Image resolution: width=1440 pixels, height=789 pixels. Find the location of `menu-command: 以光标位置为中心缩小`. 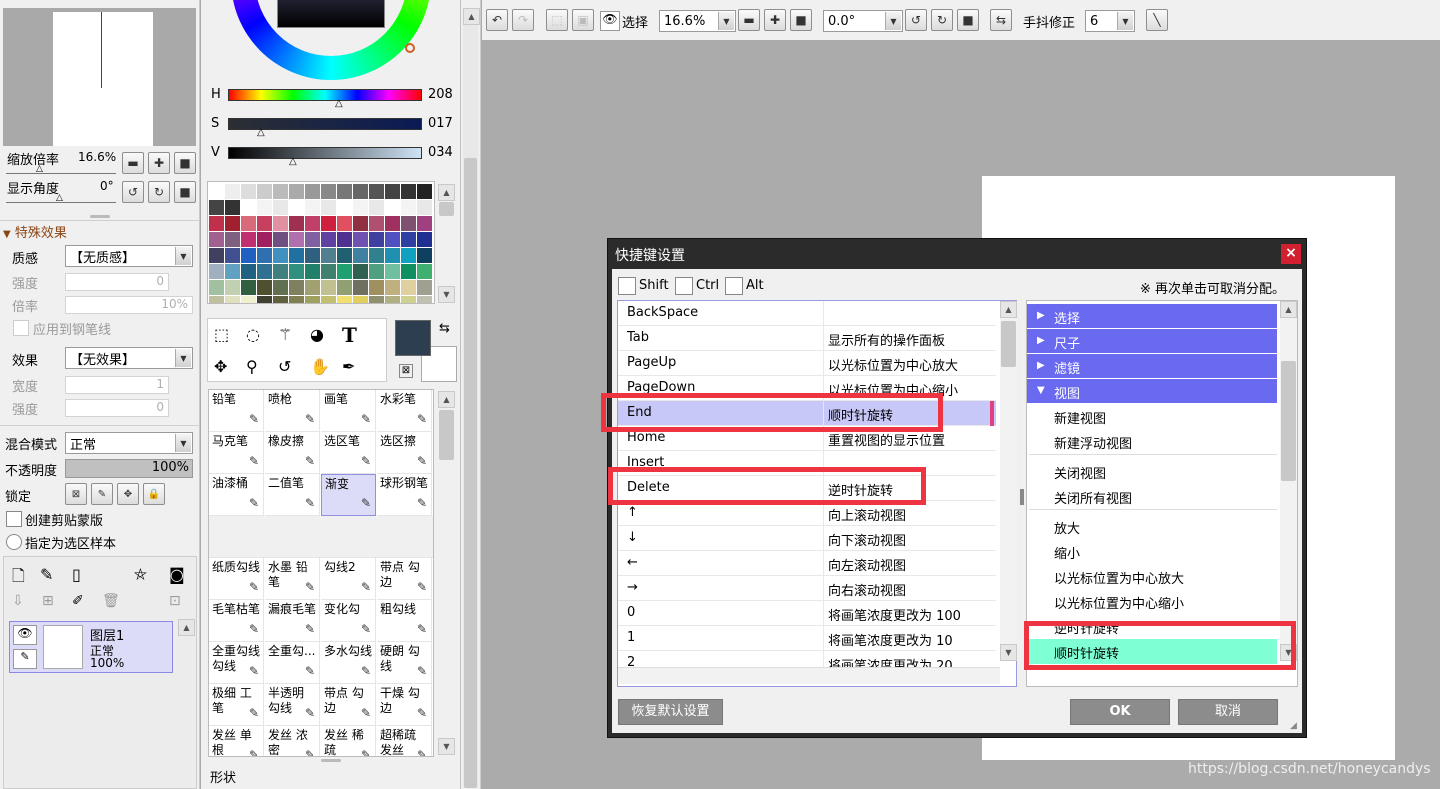

menu-command: 以光标位置为中心缩小 is located at coordinates (1152, 601).